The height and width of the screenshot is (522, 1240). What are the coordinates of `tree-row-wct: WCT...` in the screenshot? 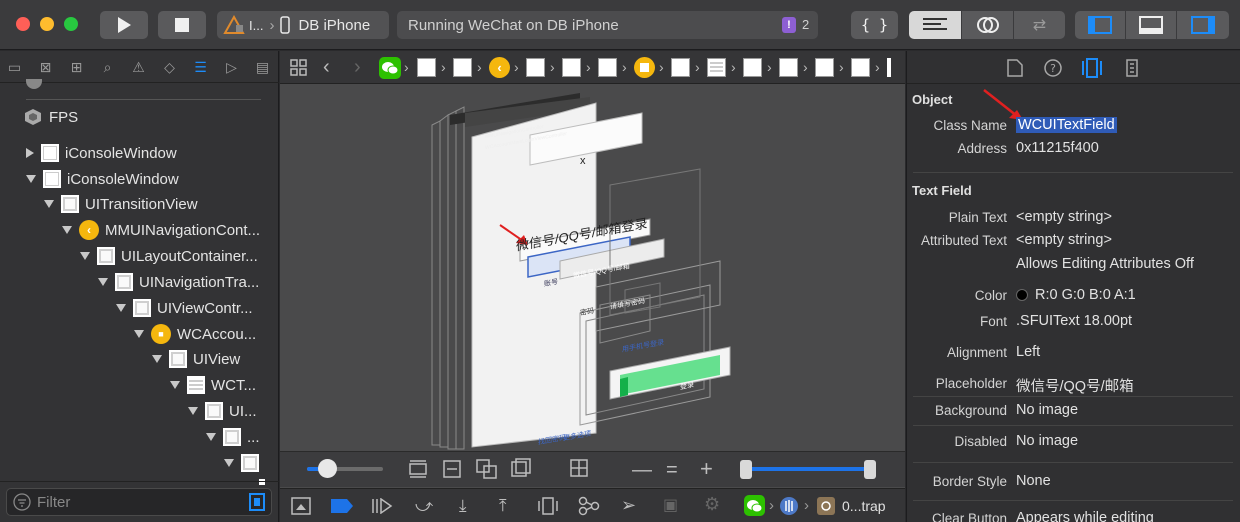 It's located at (213, 385).